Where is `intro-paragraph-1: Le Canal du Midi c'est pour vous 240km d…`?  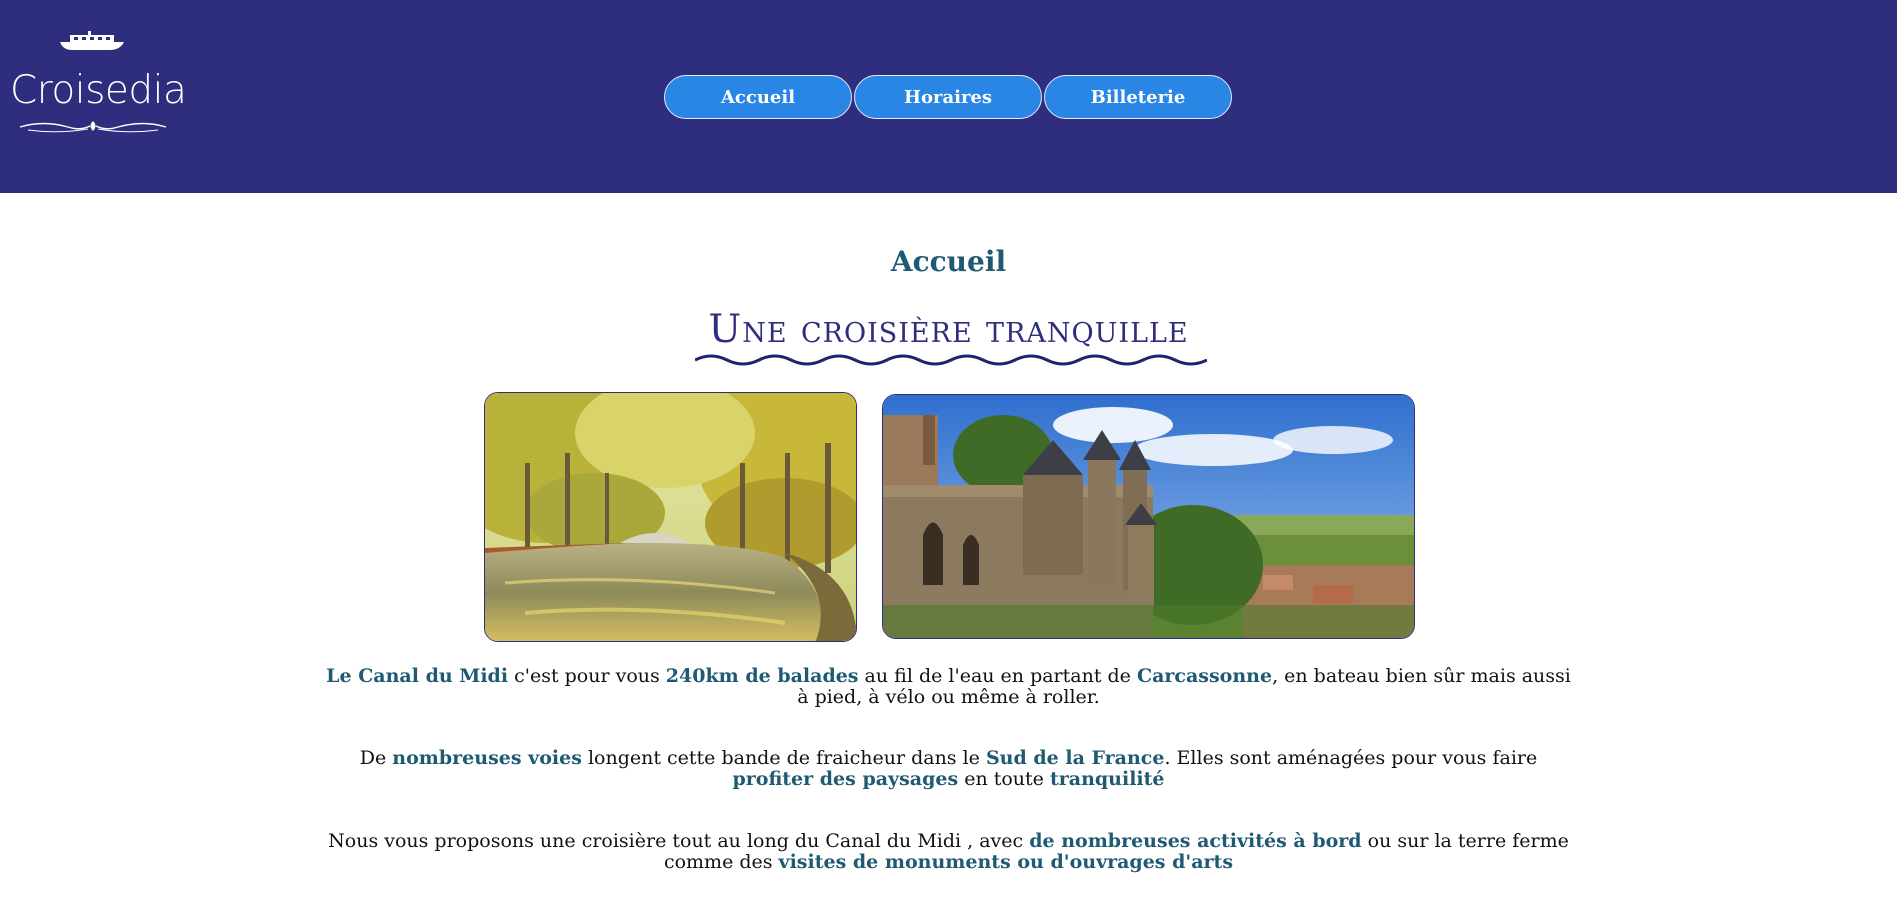 intro-paragraph-1: Le Canal du Midi c'est pour vous 240km d… is located at coordinates (948, 687).